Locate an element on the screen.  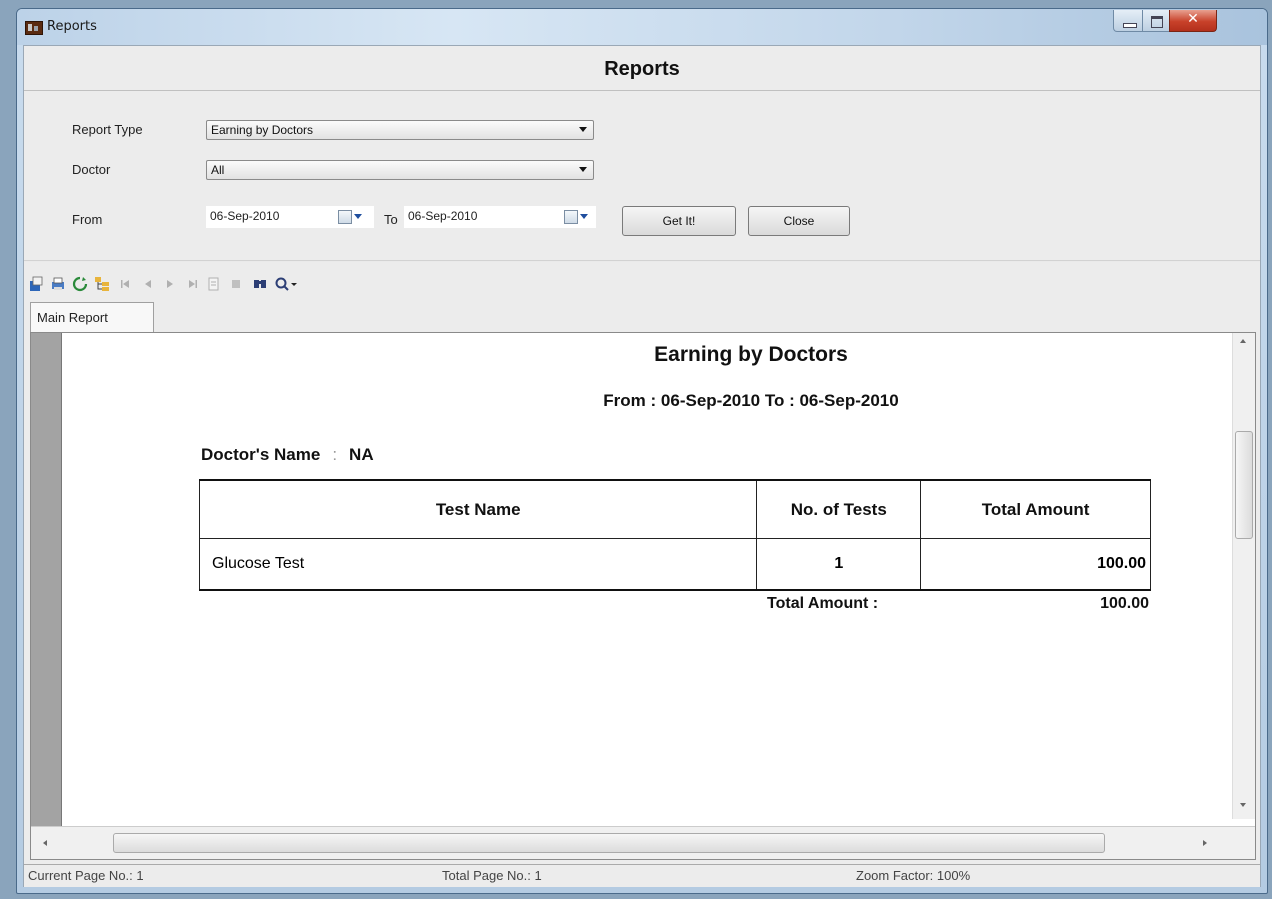
close-window-button: ✕ is located at coordinates (1193, 21).